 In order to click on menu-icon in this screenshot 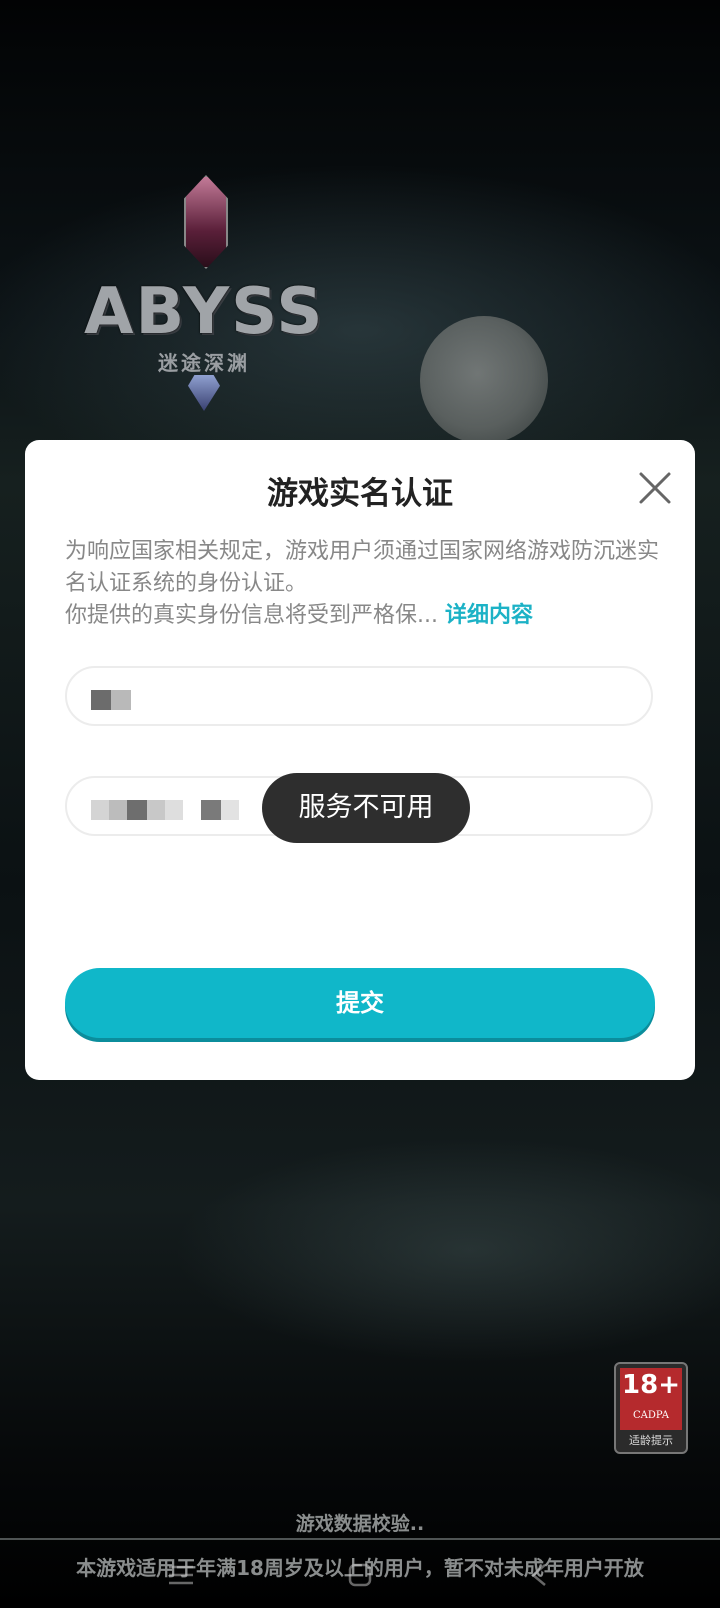, I will do `click(181, 1575)`.